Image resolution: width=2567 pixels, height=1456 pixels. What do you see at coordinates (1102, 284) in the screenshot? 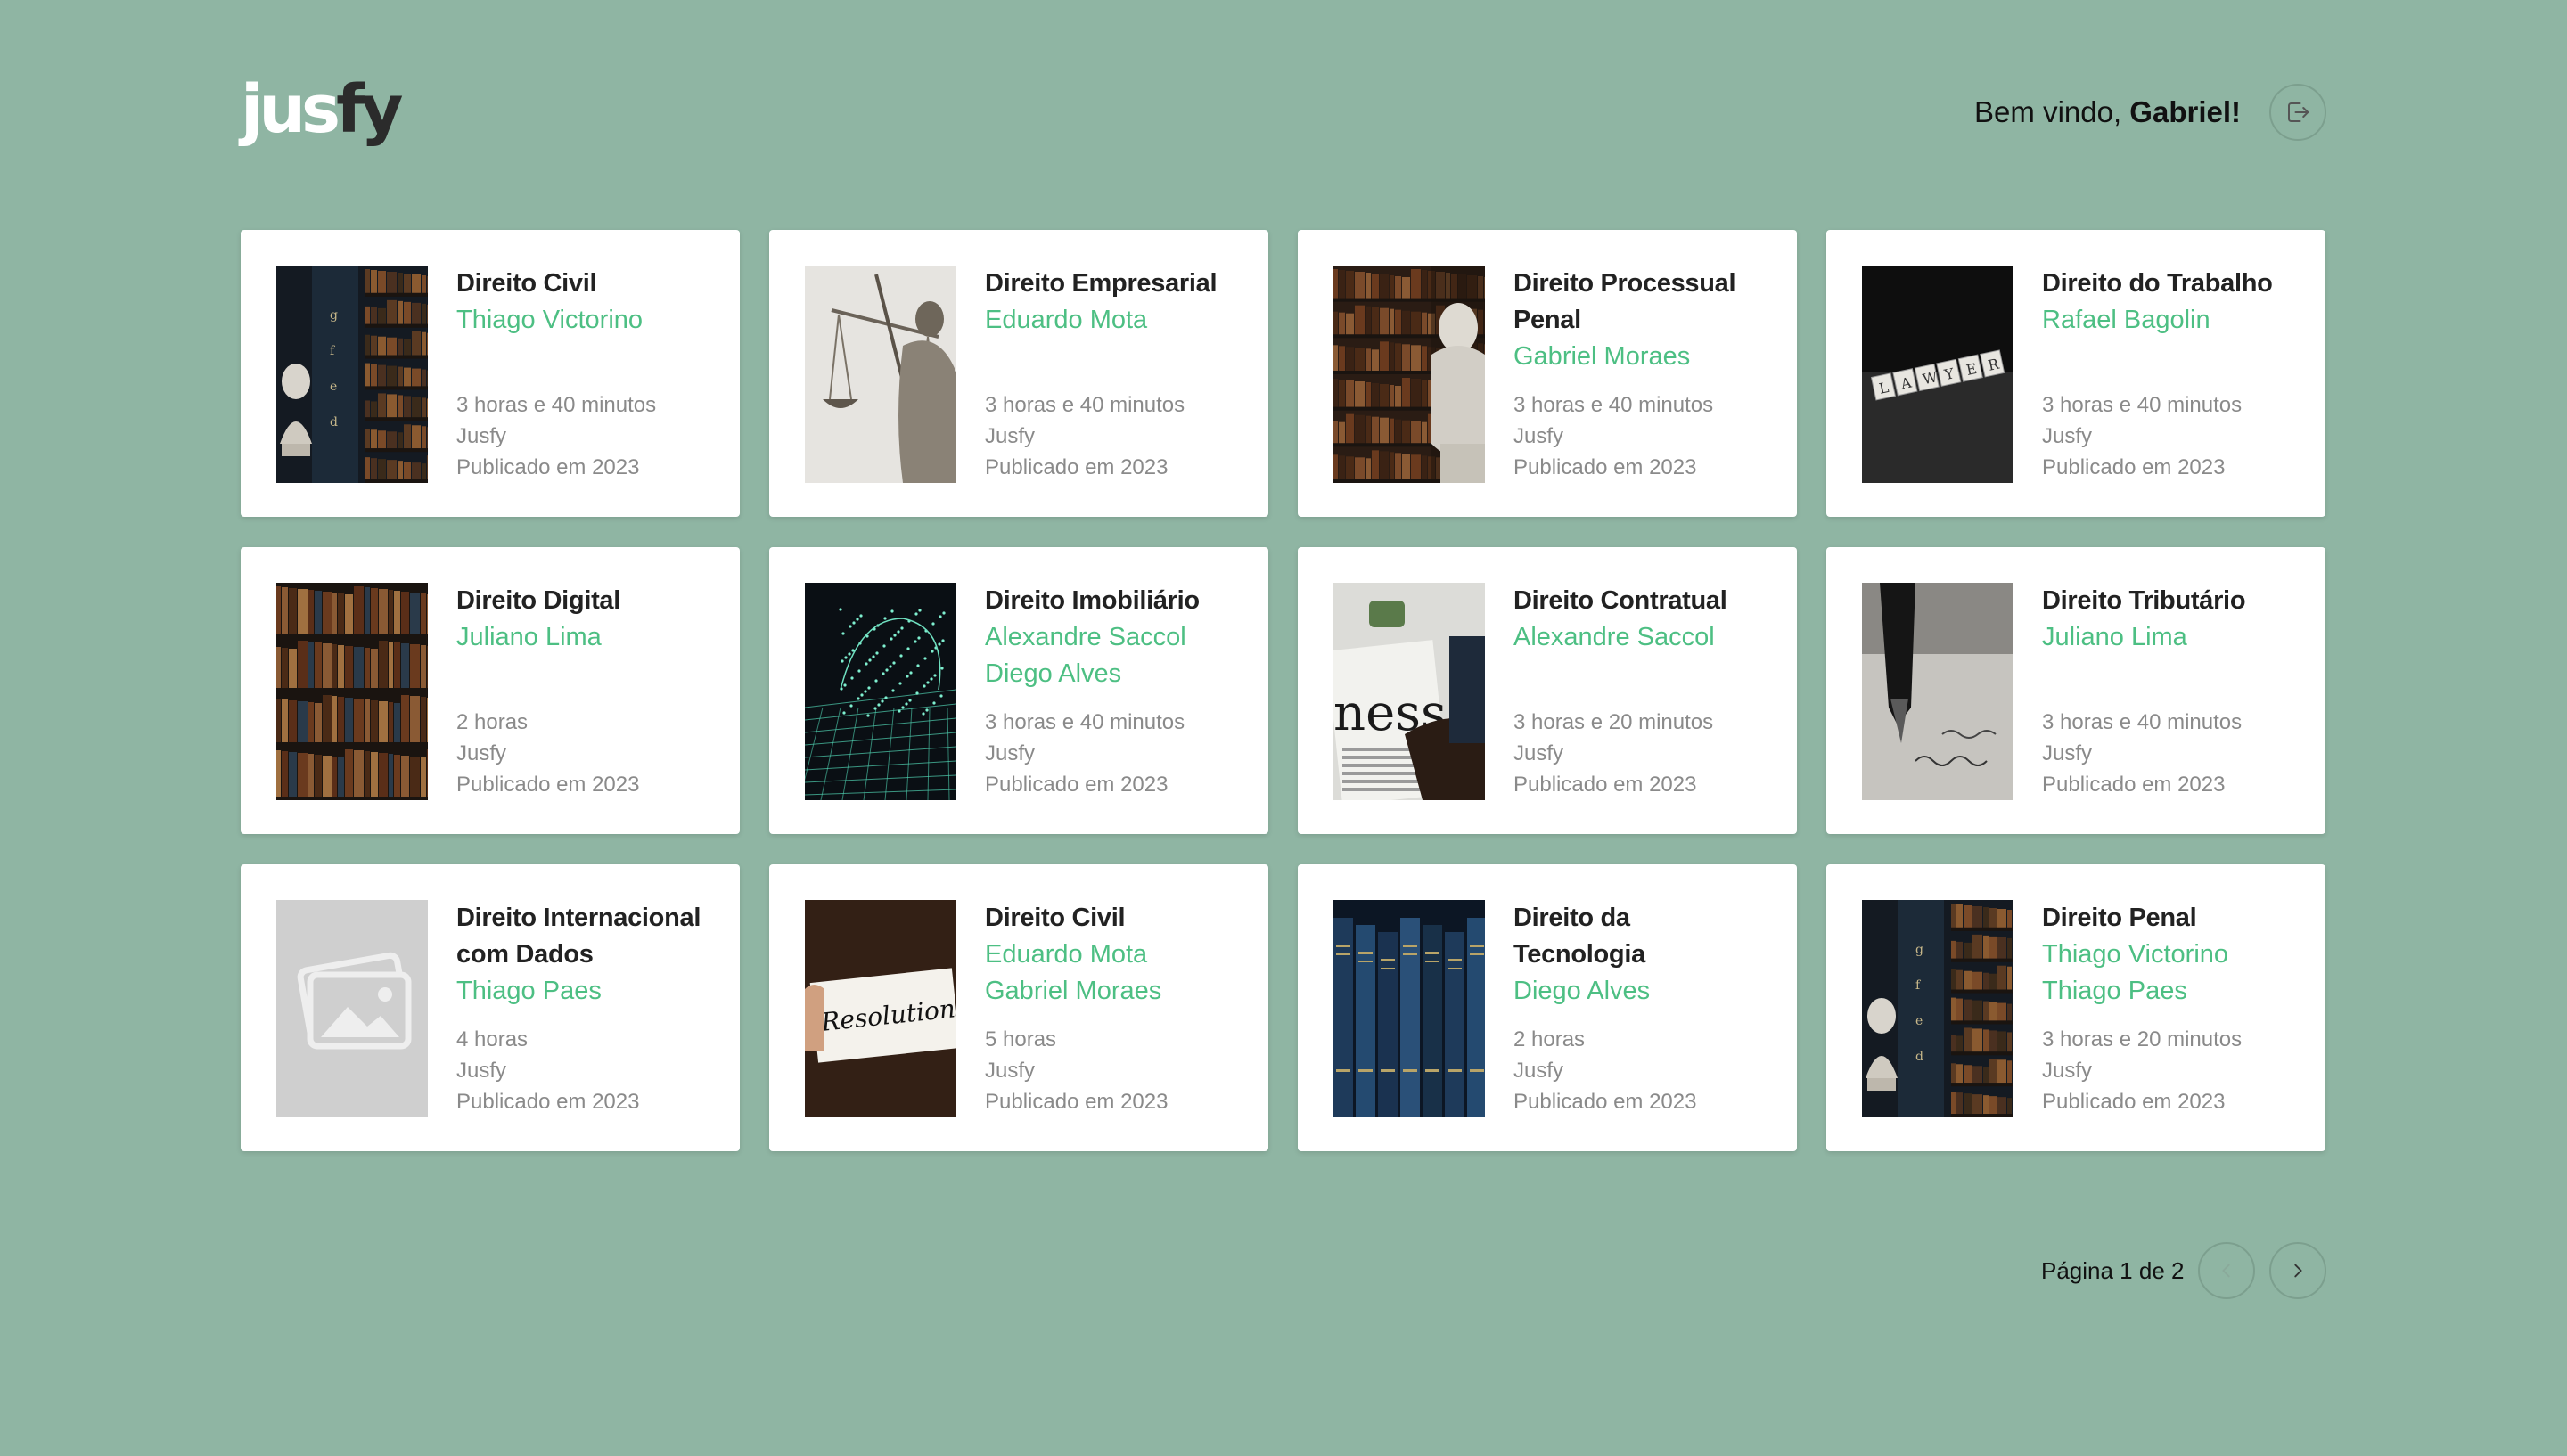
I see `course-title: Direito Empresarial` at bounding box center [1102, 284].